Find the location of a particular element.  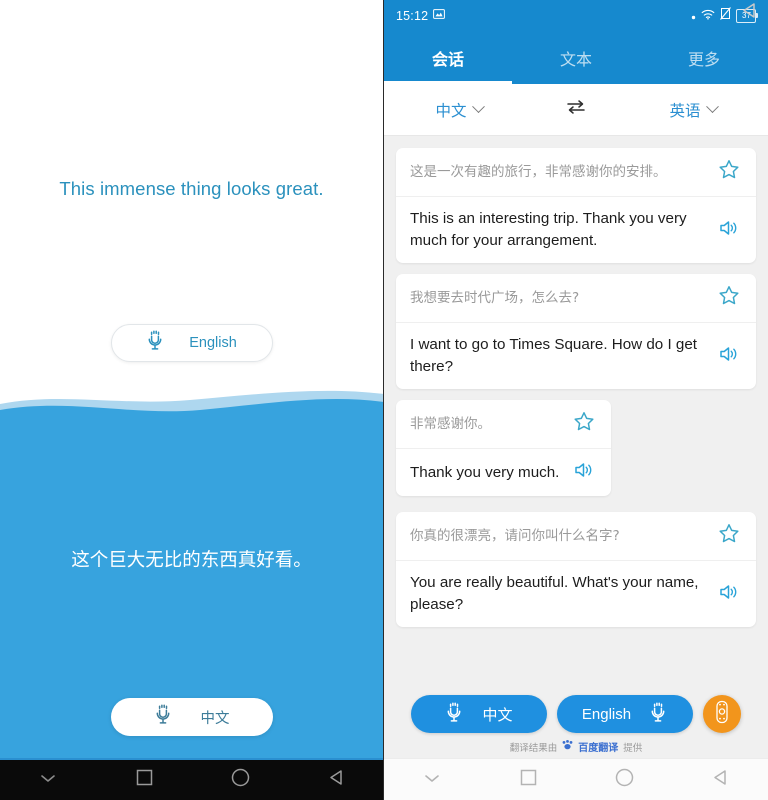

source-language-selector: 中文 is located at coordinates (459, 110).